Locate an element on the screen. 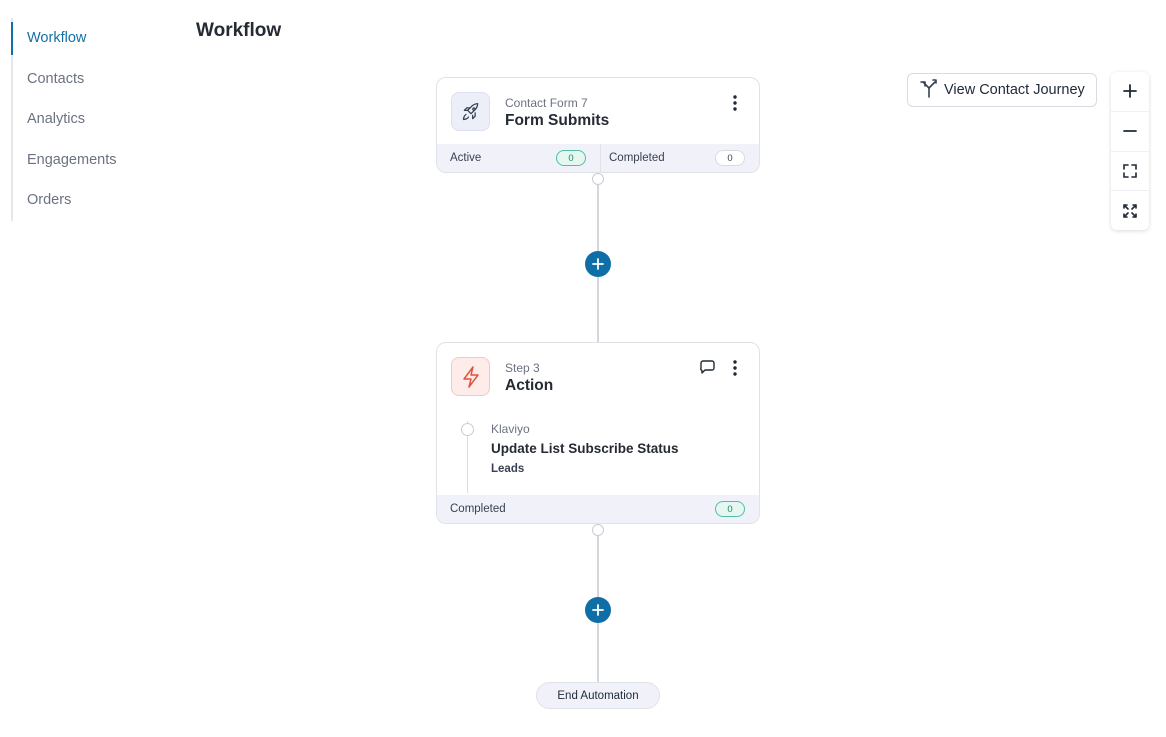 This screenshot has height=737, width=1166. action-more-icon is located at coordinates (735, 368).